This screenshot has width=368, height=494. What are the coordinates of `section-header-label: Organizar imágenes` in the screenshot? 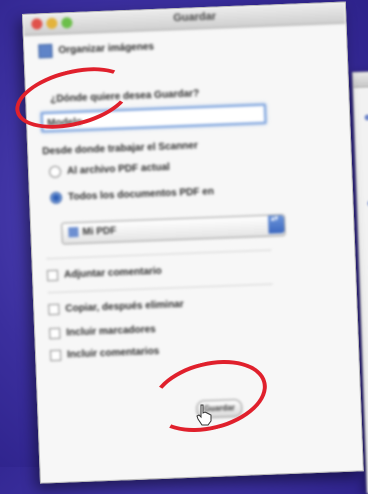 It's located at (106, 49).